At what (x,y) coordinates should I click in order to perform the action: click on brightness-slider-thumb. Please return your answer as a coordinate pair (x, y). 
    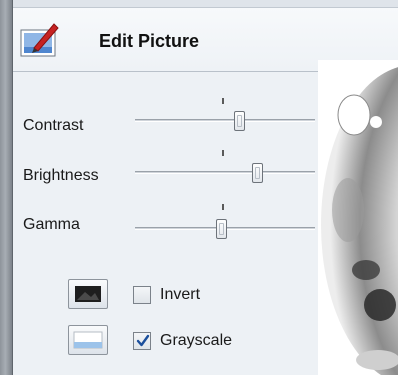
    Looking at the image, I should click on (257, 173).